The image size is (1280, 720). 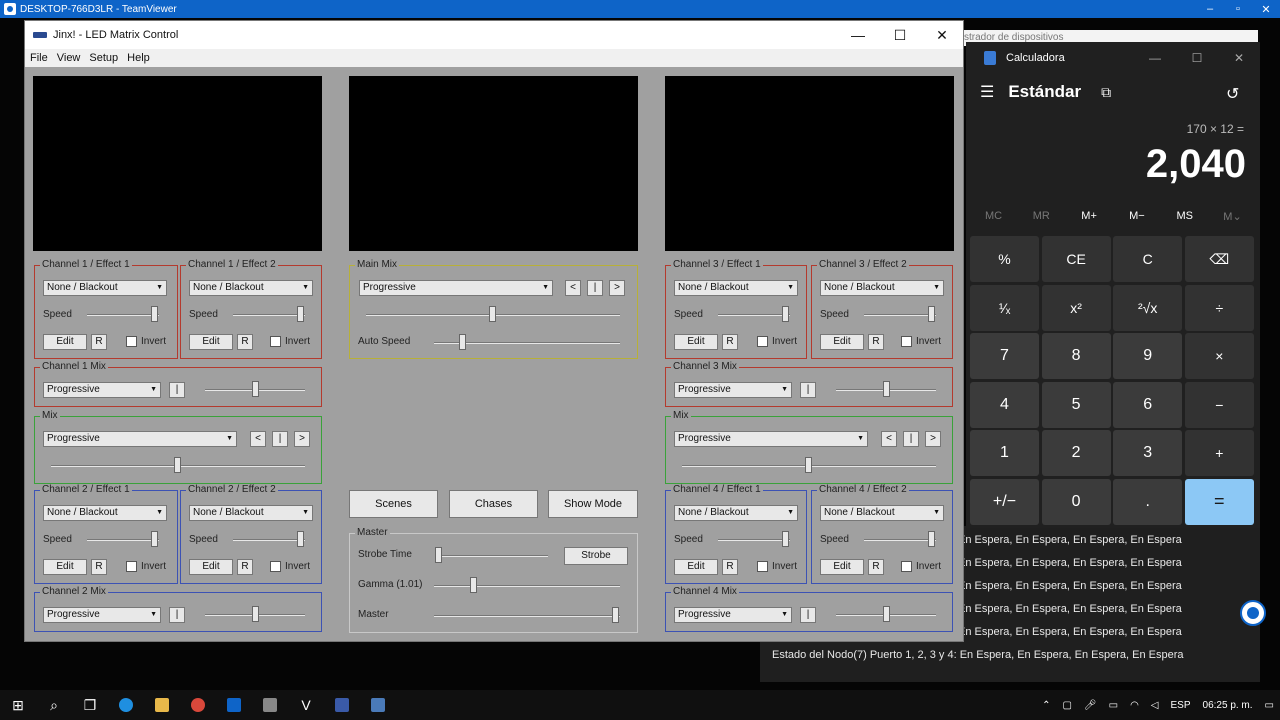 I want to click on chevron-up-icon: ⌃, so click(x=1046, y=705).